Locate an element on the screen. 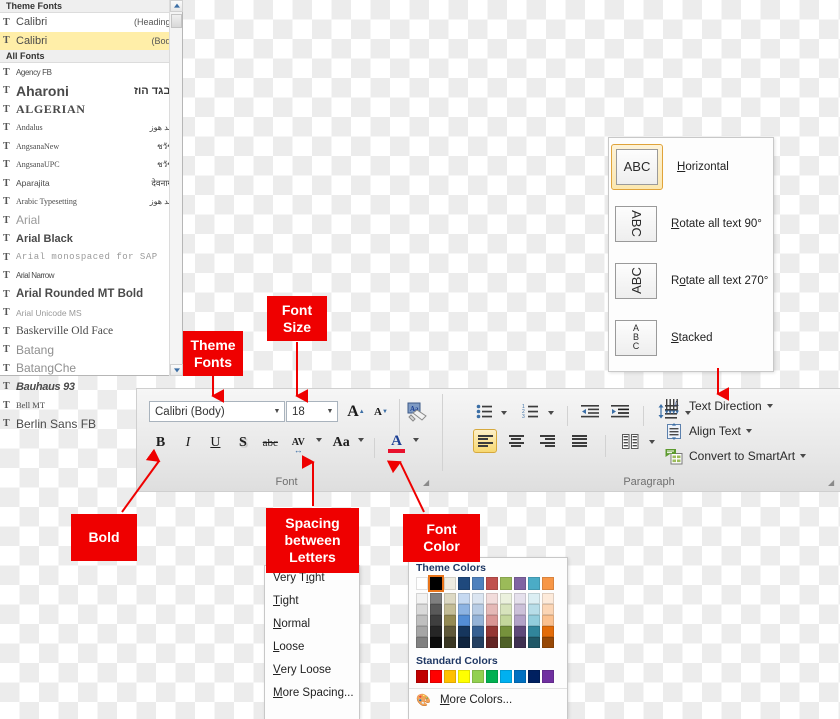 This screenshot has width=840, height=719. shrink-font-button: A ▼ is located at coordinates (381, 411).